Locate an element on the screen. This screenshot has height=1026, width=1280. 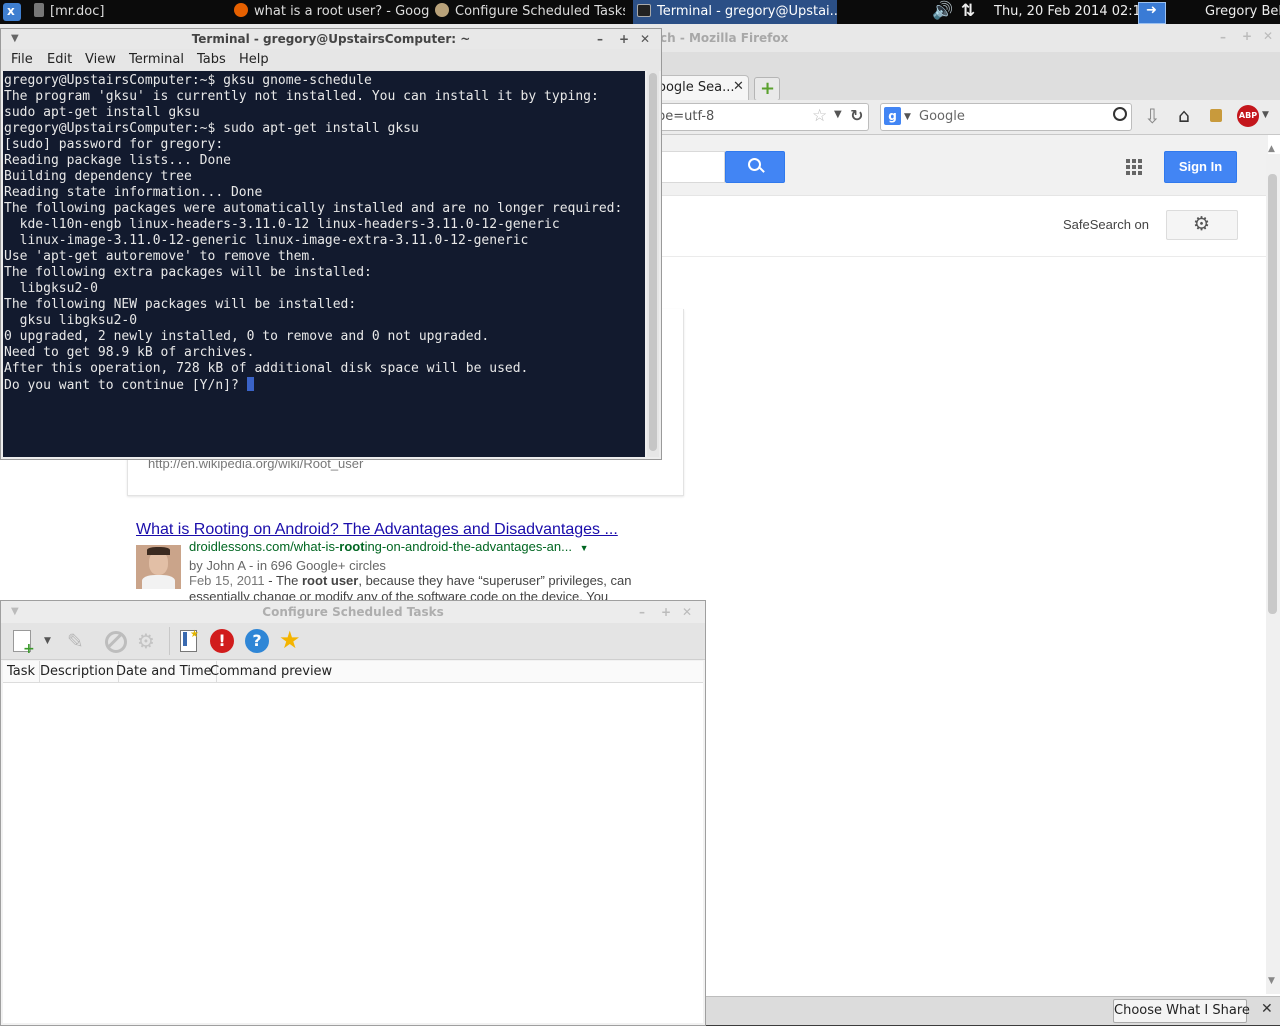
choose-what-i-share-button: Choose What I Share is located at coordinates (1181, 1011).